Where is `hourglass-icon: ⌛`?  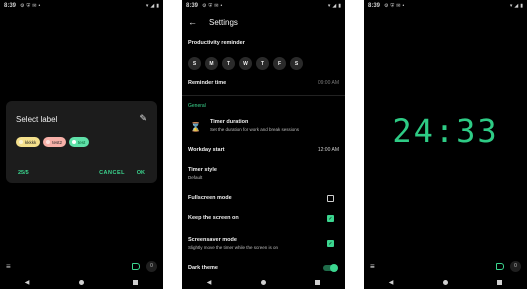
hourglass-icon: ⌛ is located at coordinates (196, 127).